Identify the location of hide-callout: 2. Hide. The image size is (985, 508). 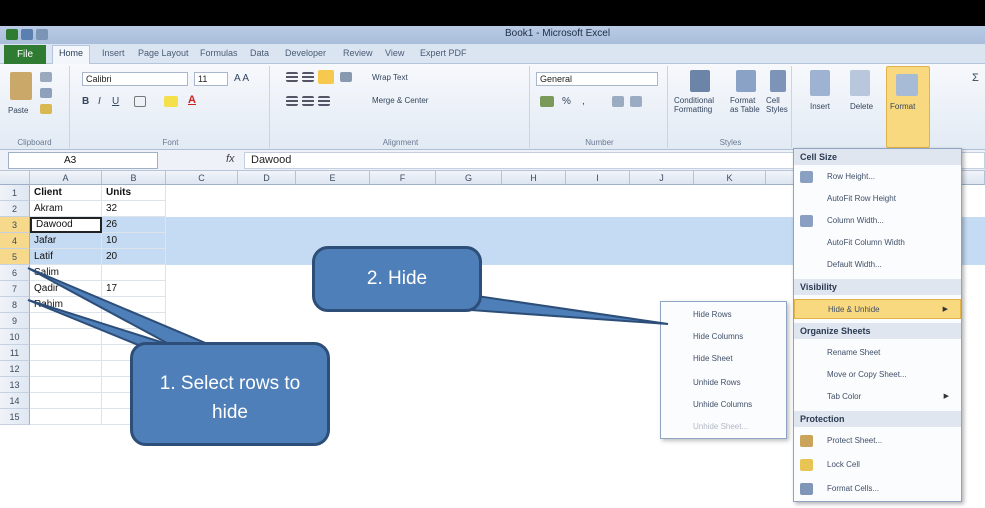
(397, 279).